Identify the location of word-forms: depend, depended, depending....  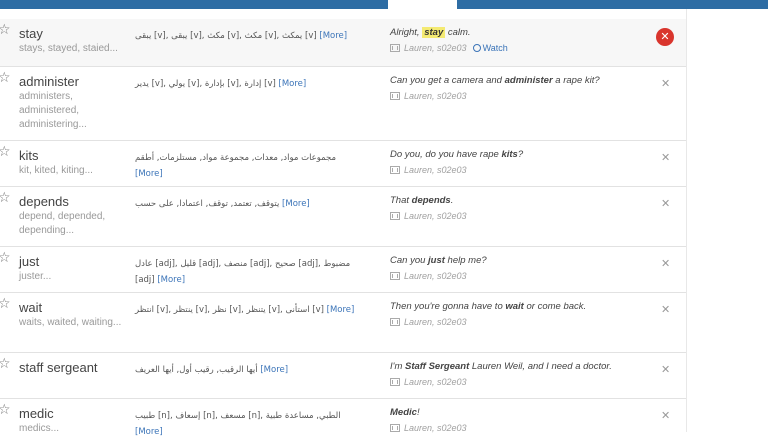
(62, 223).